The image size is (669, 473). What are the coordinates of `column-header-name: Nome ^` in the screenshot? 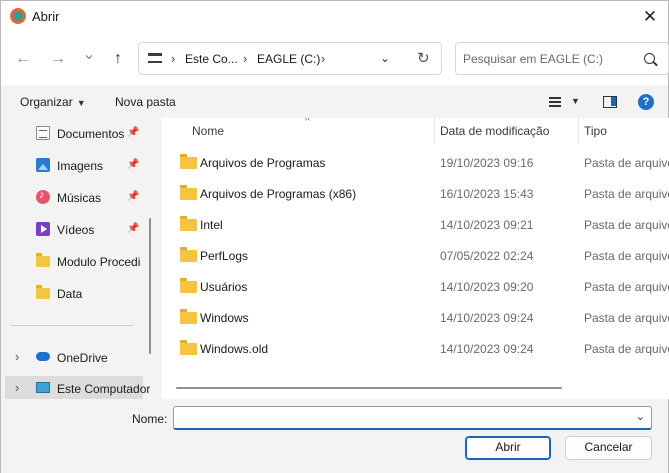 It's located at (298, 131).